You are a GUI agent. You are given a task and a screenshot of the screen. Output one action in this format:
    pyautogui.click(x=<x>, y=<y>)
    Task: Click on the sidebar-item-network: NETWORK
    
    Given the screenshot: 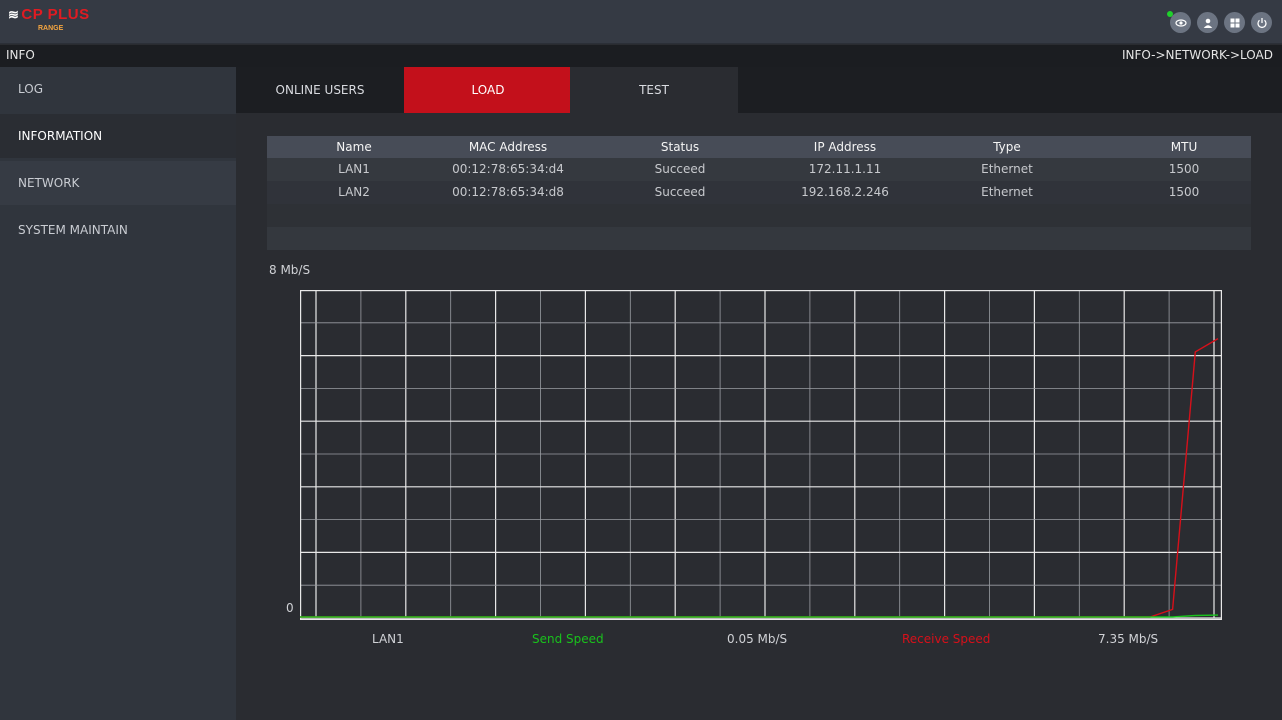 What is the action you would take?
    pyautogui.click(x=118, y=183)
    